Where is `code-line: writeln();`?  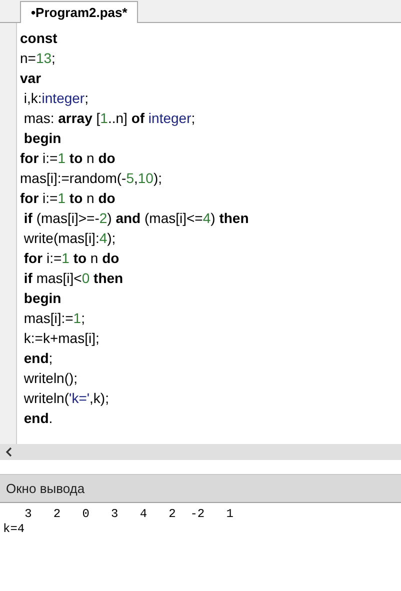 code-line: writeln(); is located at coordinates (50, 378).